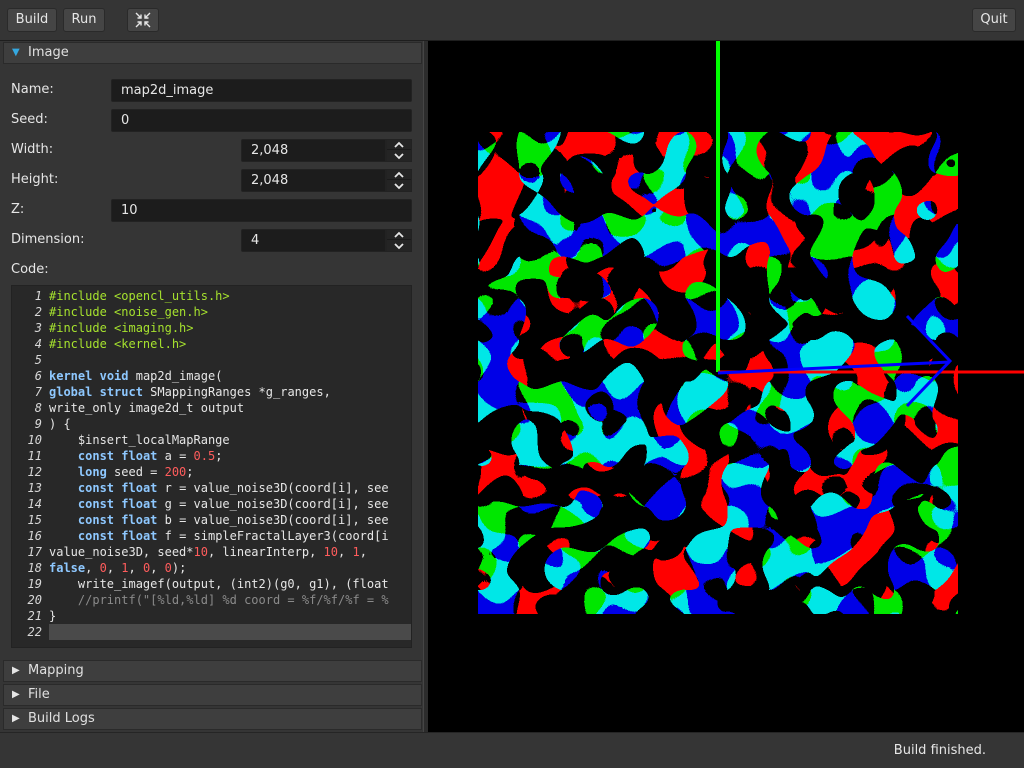 This screenshot has width=1024, height=768. I want to click on code-token: SMappingRanges *g_ranges,, so click(236, 392).